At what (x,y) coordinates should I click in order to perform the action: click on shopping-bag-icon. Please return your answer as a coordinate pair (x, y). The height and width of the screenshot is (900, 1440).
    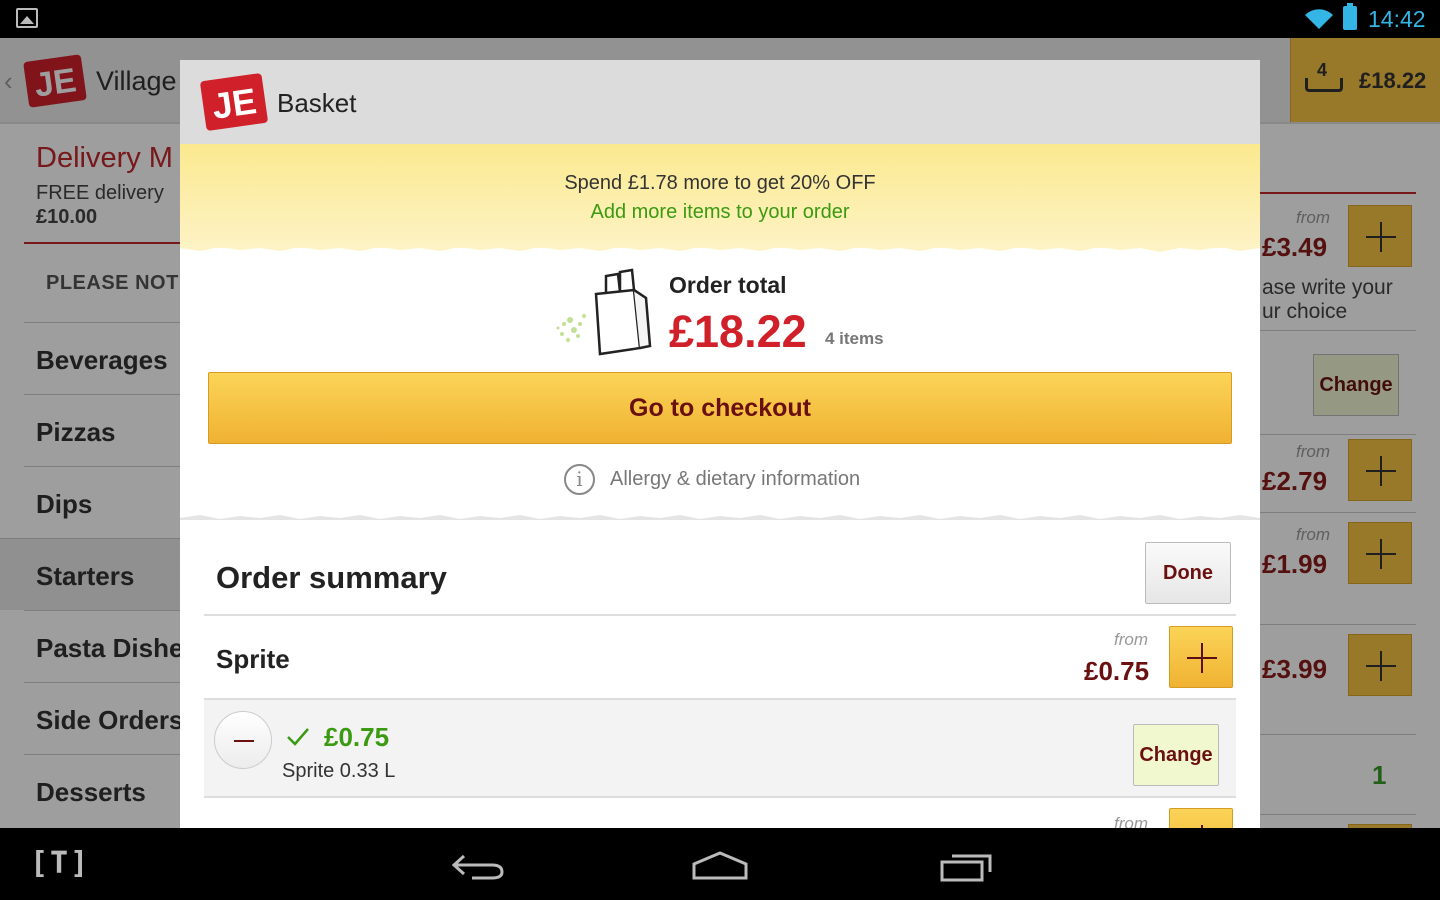
    Looking at the image, I should click on (604, 312).